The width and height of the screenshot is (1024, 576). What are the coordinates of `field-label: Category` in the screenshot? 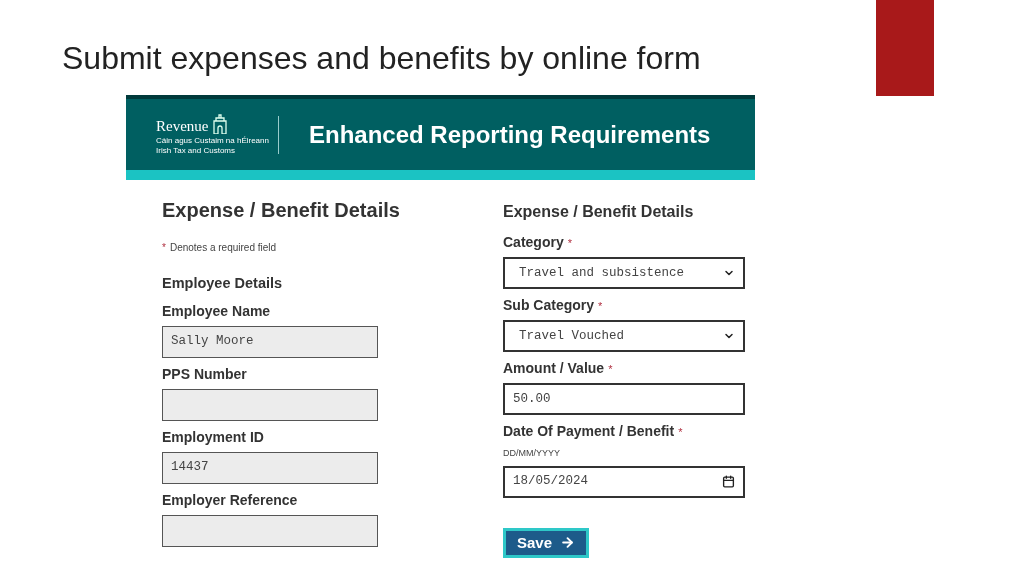 It's located at (533, 242).